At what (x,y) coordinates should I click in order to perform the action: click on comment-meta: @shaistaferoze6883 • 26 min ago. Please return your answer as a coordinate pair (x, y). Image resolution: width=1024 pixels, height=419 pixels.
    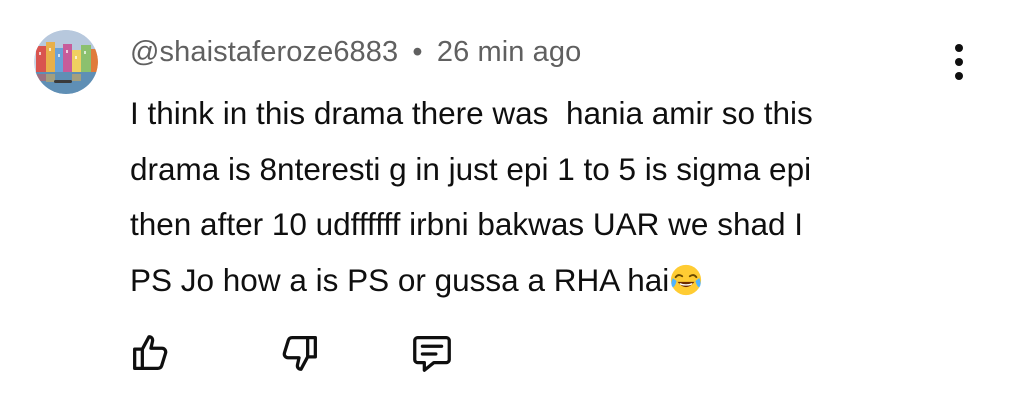
    Looking at the image, I should click on (355, 52).